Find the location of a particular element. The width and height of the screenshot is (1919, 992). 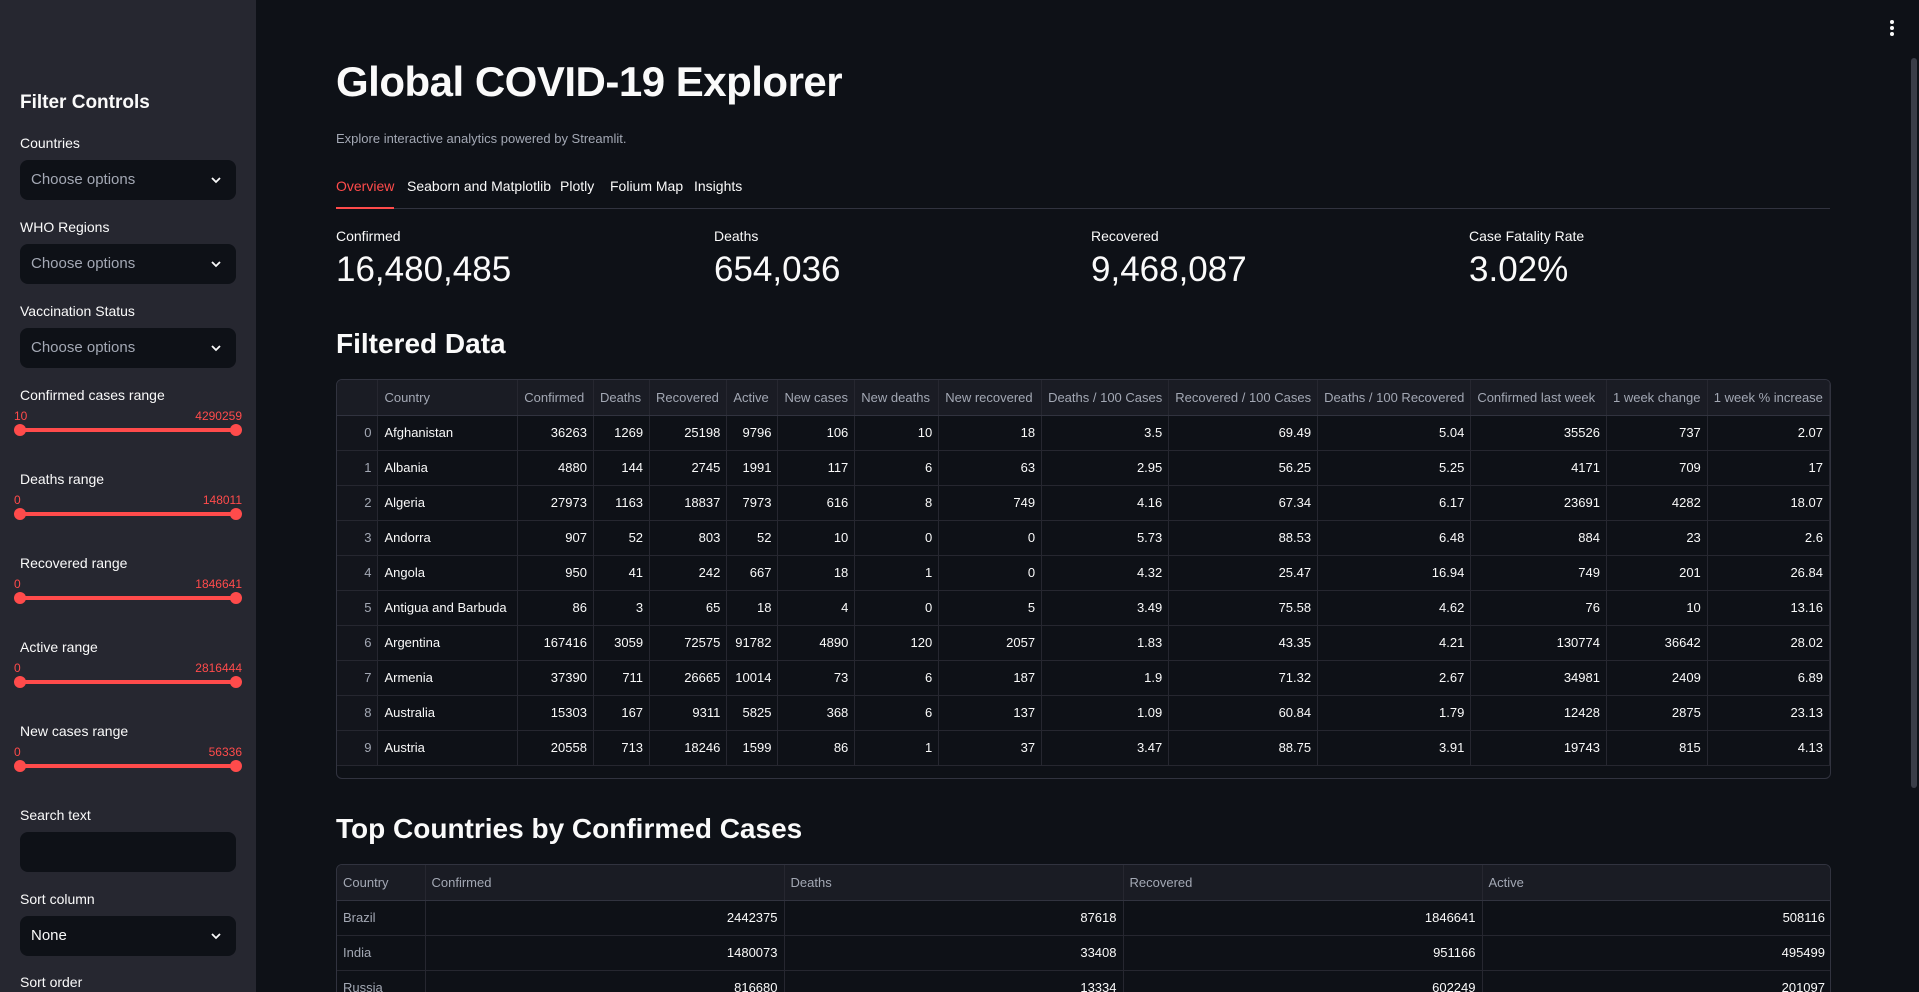

column-header: Recovered / 100 Cases is located at coordinates (1243, 398).